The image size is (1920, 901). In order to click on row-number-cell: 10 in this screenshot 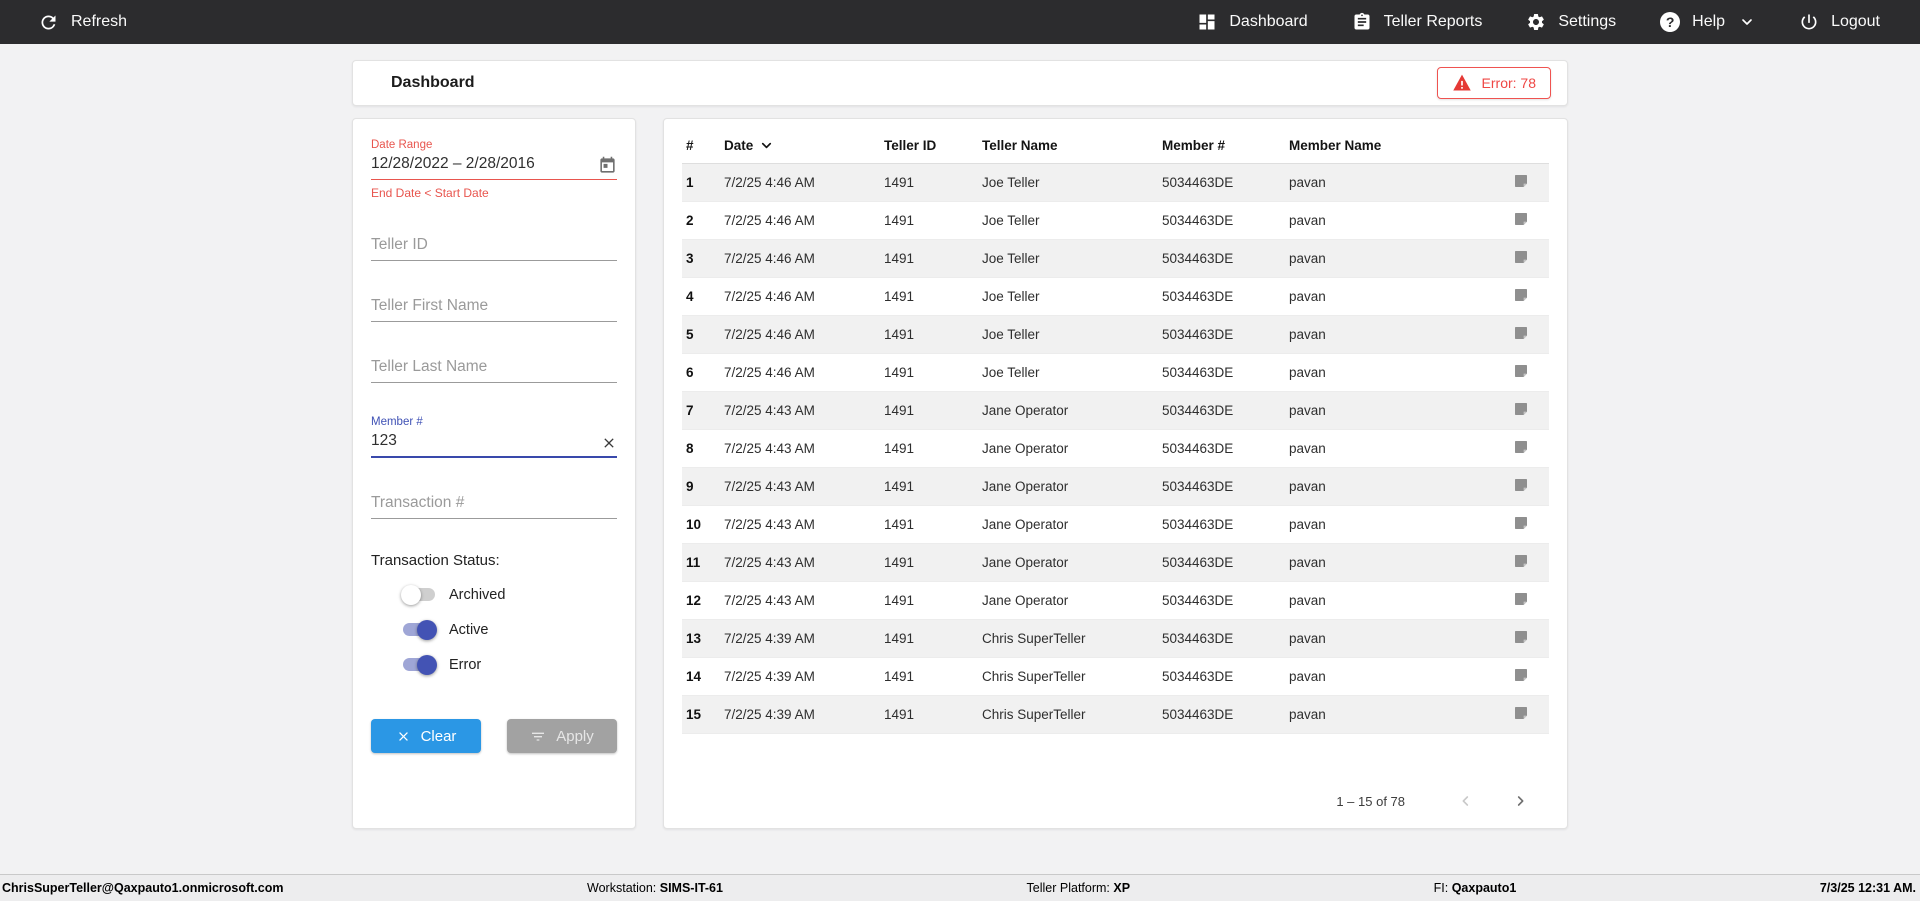, I will do `click(694, 524)`.